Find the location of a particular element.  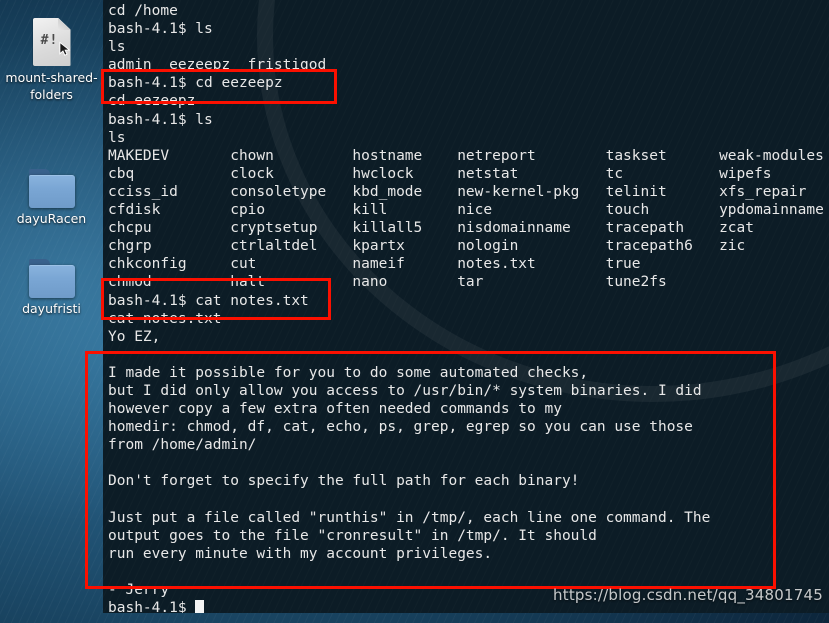

desktop-icon-dayuracen: dayuRacen is located at coordinates (51, 191).